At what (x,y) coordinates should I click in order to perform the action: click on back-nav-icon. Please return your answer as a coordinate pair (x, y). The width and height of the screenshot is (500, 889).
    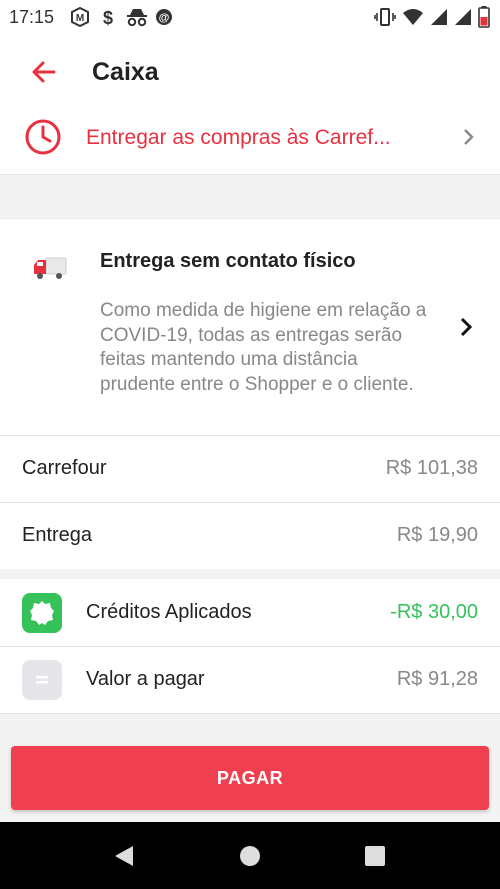
    Looking at the image, I should click on (124, 856).